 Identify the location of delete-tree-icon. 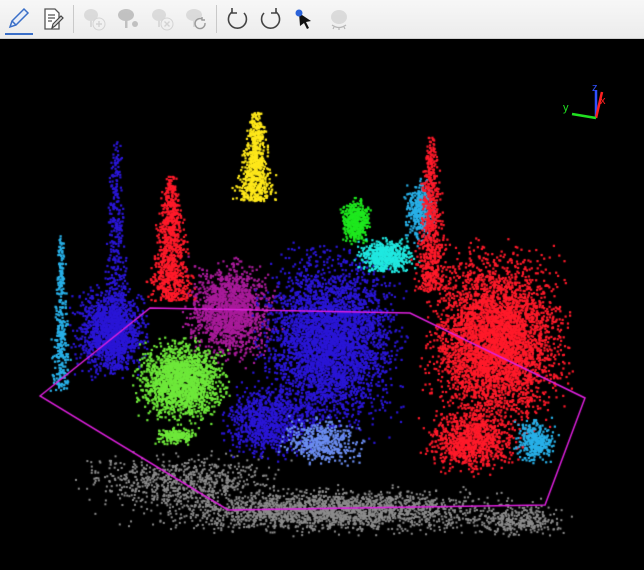
(163, 20).